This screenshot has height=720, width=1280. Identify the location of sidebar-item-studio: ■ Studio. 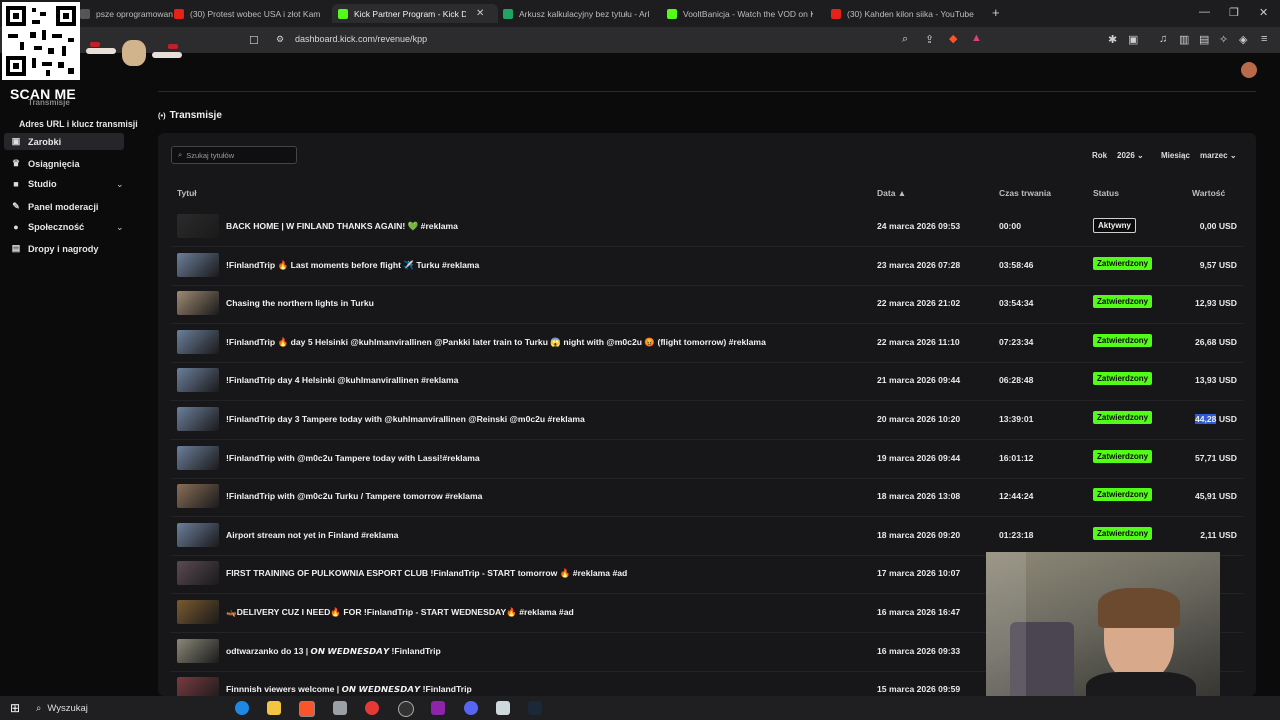
(33, 184).